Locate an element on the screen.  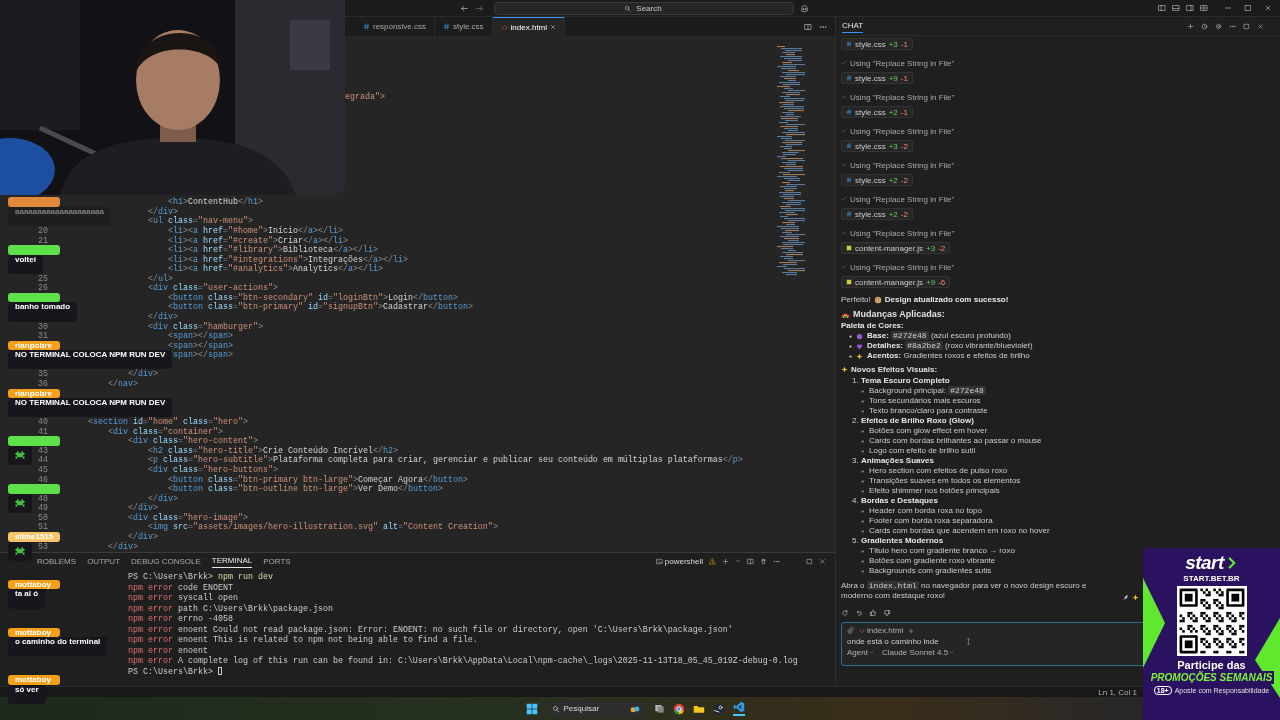
sidebar-toggle-icon is located at coordinates (1162, 8).